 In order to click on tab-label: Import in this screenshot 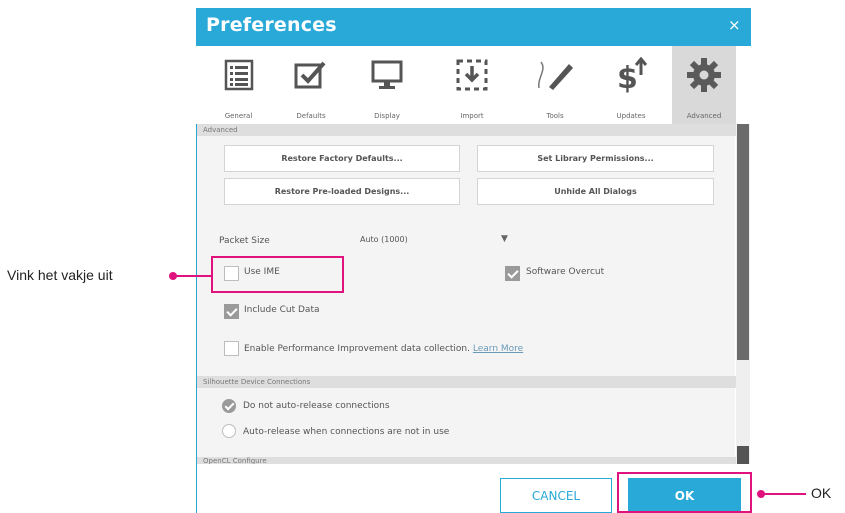, I will do `click(472, 116)`.